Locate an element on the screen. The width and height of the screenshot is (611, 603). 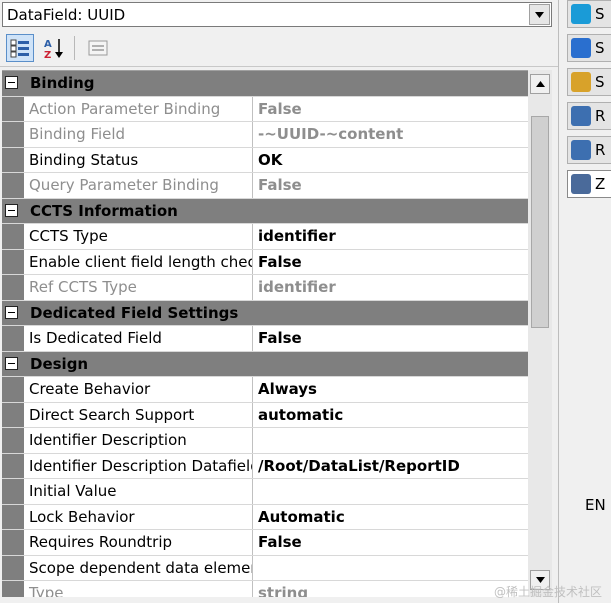
property-name: Initial Value is located at coordinates (138, 491).